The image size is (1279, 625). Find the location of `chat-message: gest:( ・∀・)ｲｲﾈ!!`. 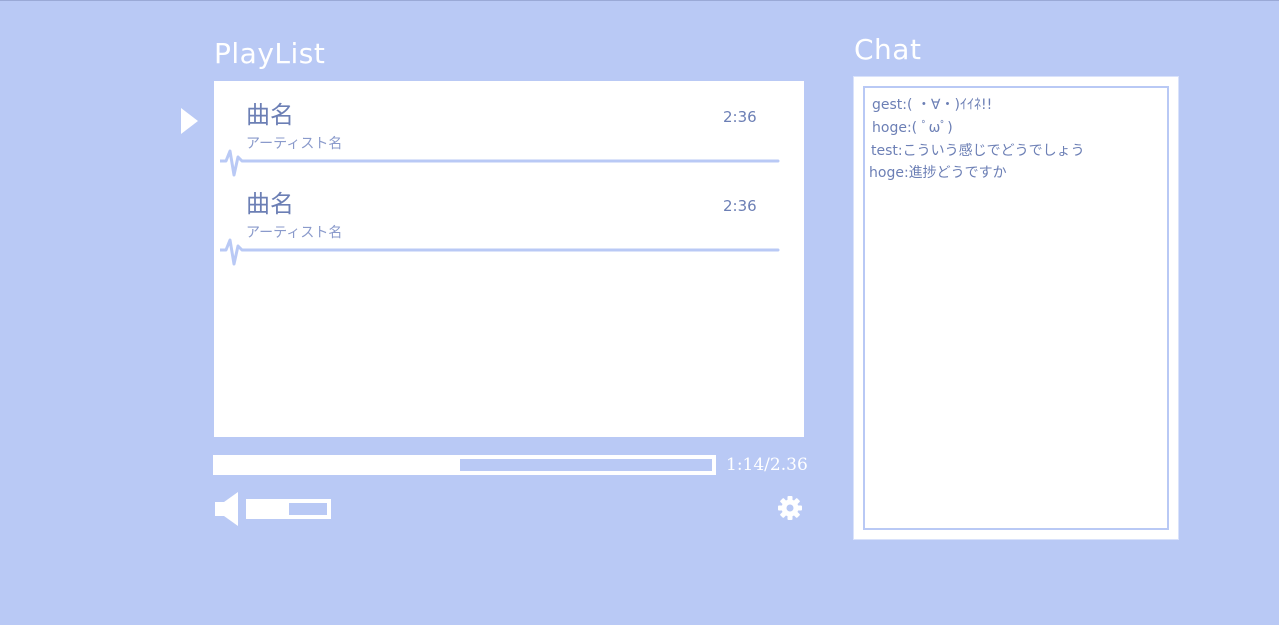

chat-message: gest:( ・∀・)ｲｲﾈ!! is located at coordinates (932, 105).